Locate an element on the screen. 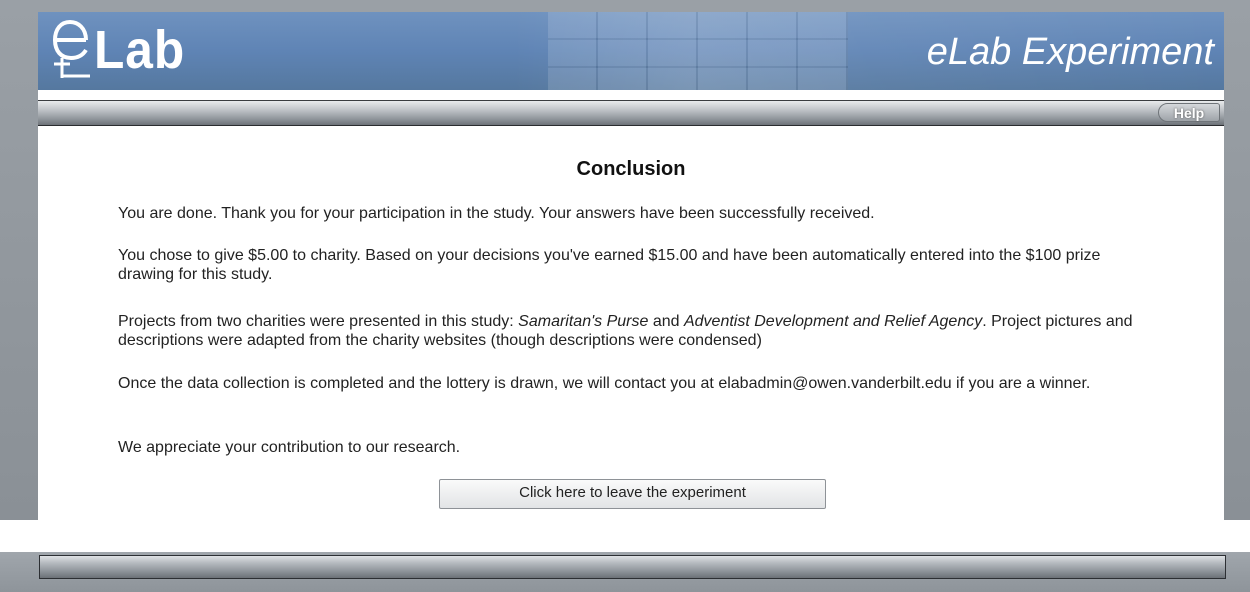 The height and width of the screenshot is (592, 1250). logo-text: Lab is located at coordinates (140, 50).